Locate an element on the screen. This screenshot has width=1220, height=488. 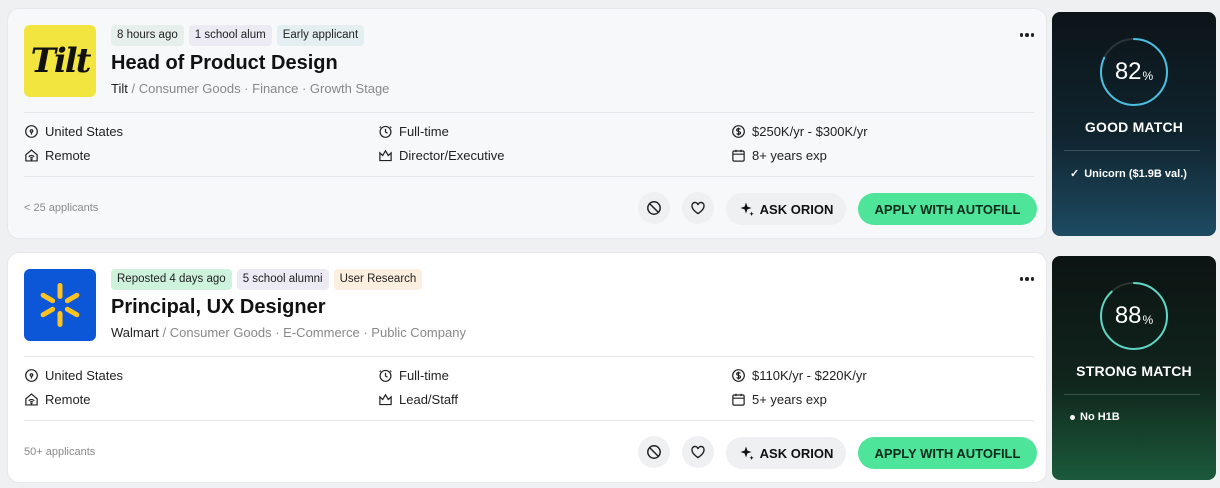
check-icon: ✓ is located at coordinates (1075, 174).